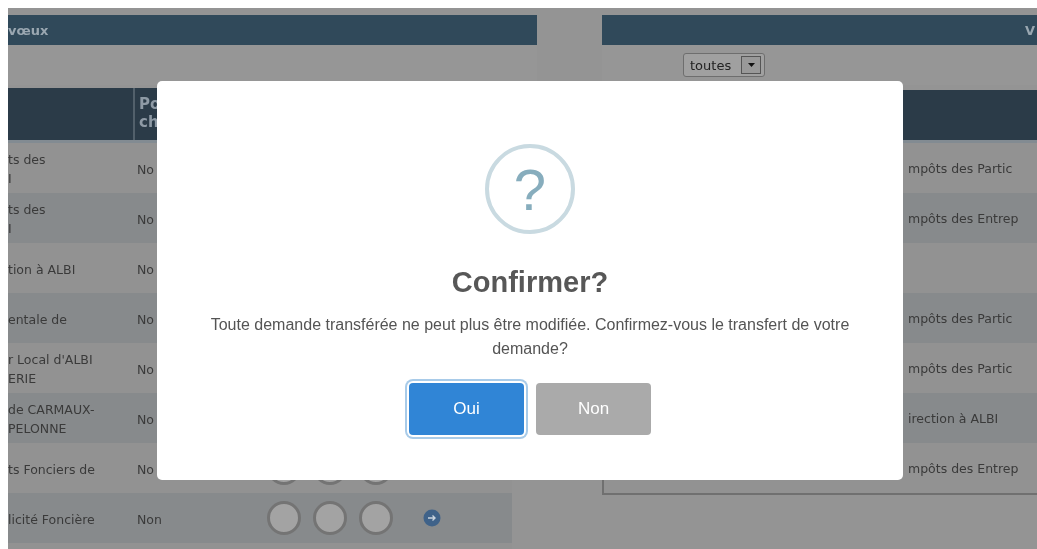 The width and height of the screenshot is (1037, 549). I want to click on panel-title: V, so click(1029, 30).